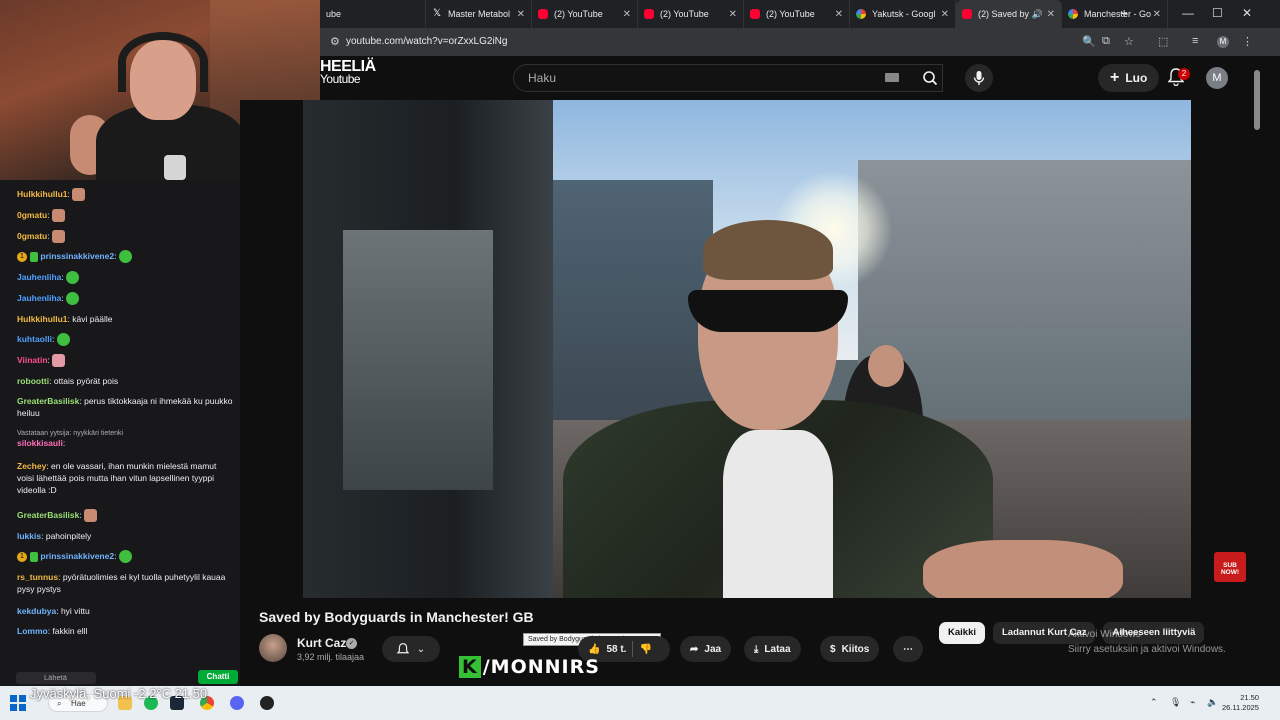  What do you see at coordinates (1257, 100) in the screenshot?
I see `scrollbar-thumb` at bounding box center [1257, 100].